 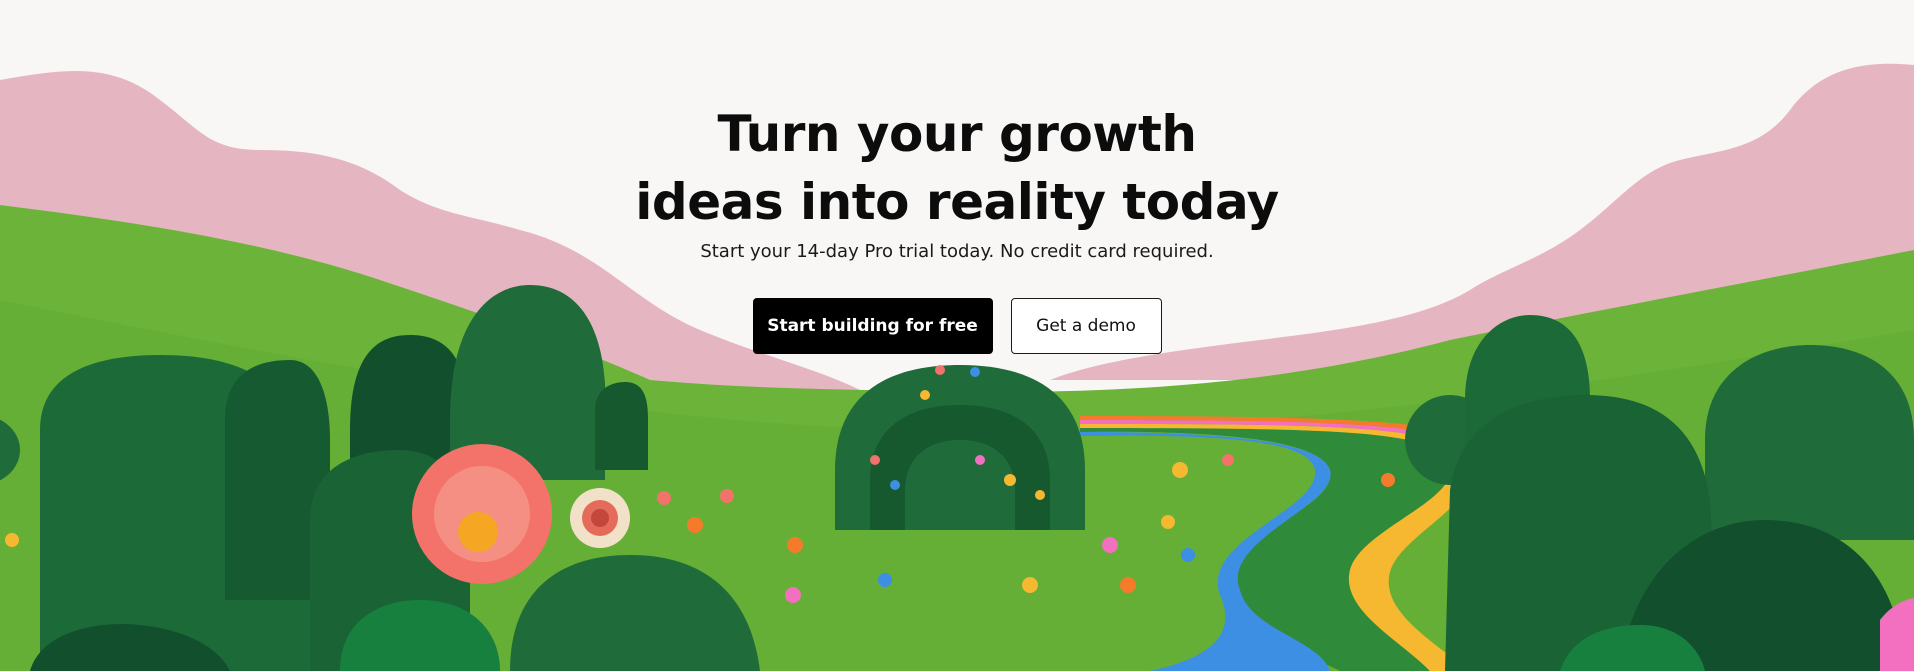 I want to click on cta-group: Start building for free Get a demo, so click(x=957, y=326).